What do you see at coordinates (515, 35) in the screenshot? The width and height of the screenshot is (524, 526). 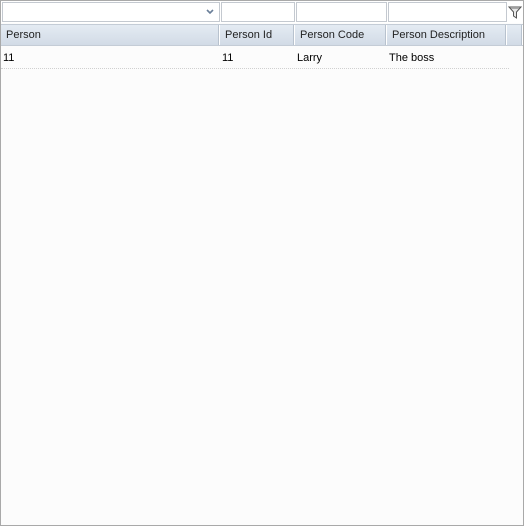 I see `column-header-spacer` at bounding box center [515, 35].